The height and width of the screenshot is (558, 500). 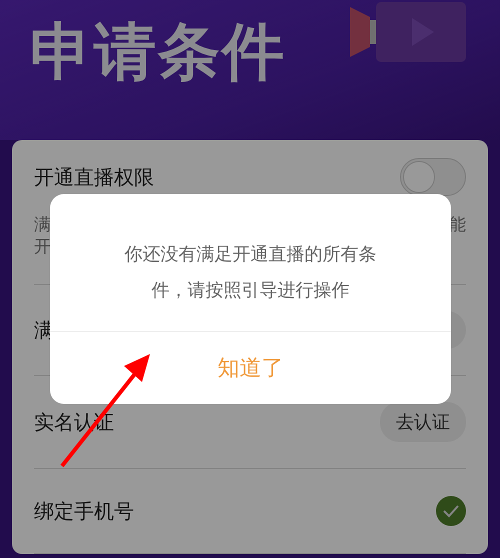 What do you see at coordinates (84, 511) in the screenshot?
I see `row-label: 绑定手机号` at bounding box center [84, 511].